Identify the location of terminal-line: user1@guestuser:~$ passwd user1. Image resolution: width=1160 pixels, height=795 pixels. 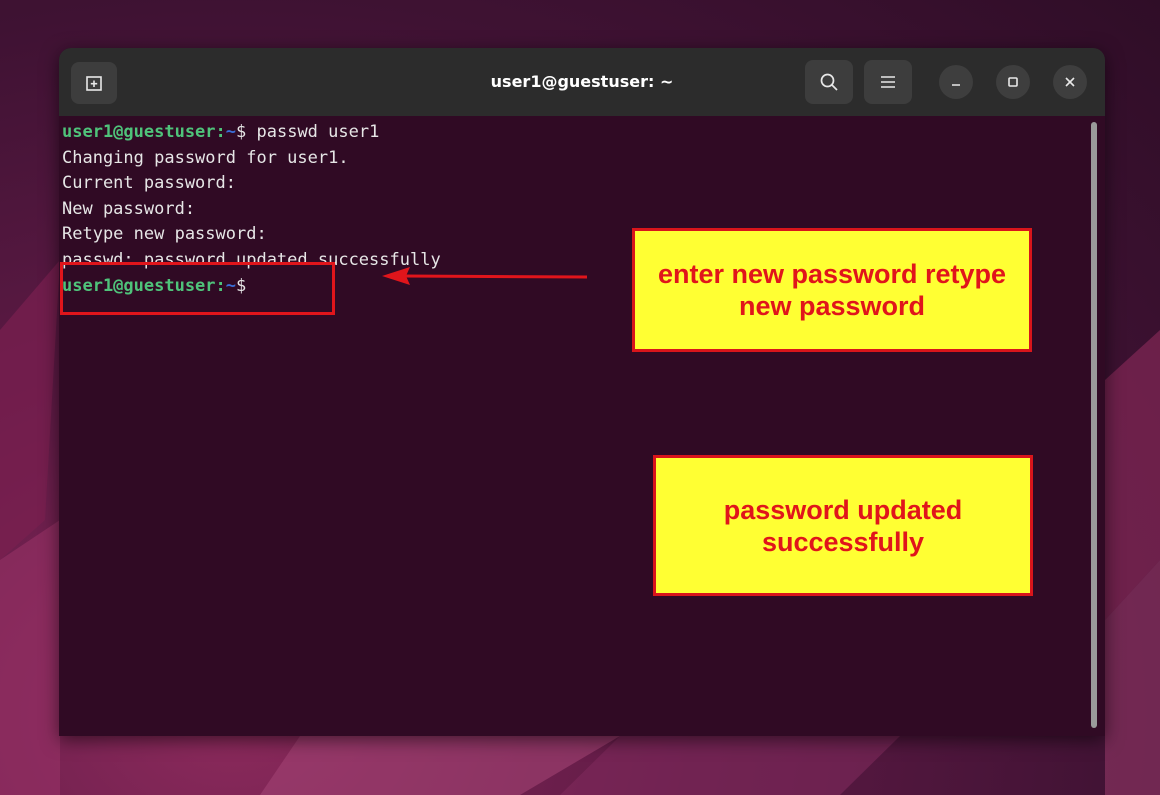
(251, 133).